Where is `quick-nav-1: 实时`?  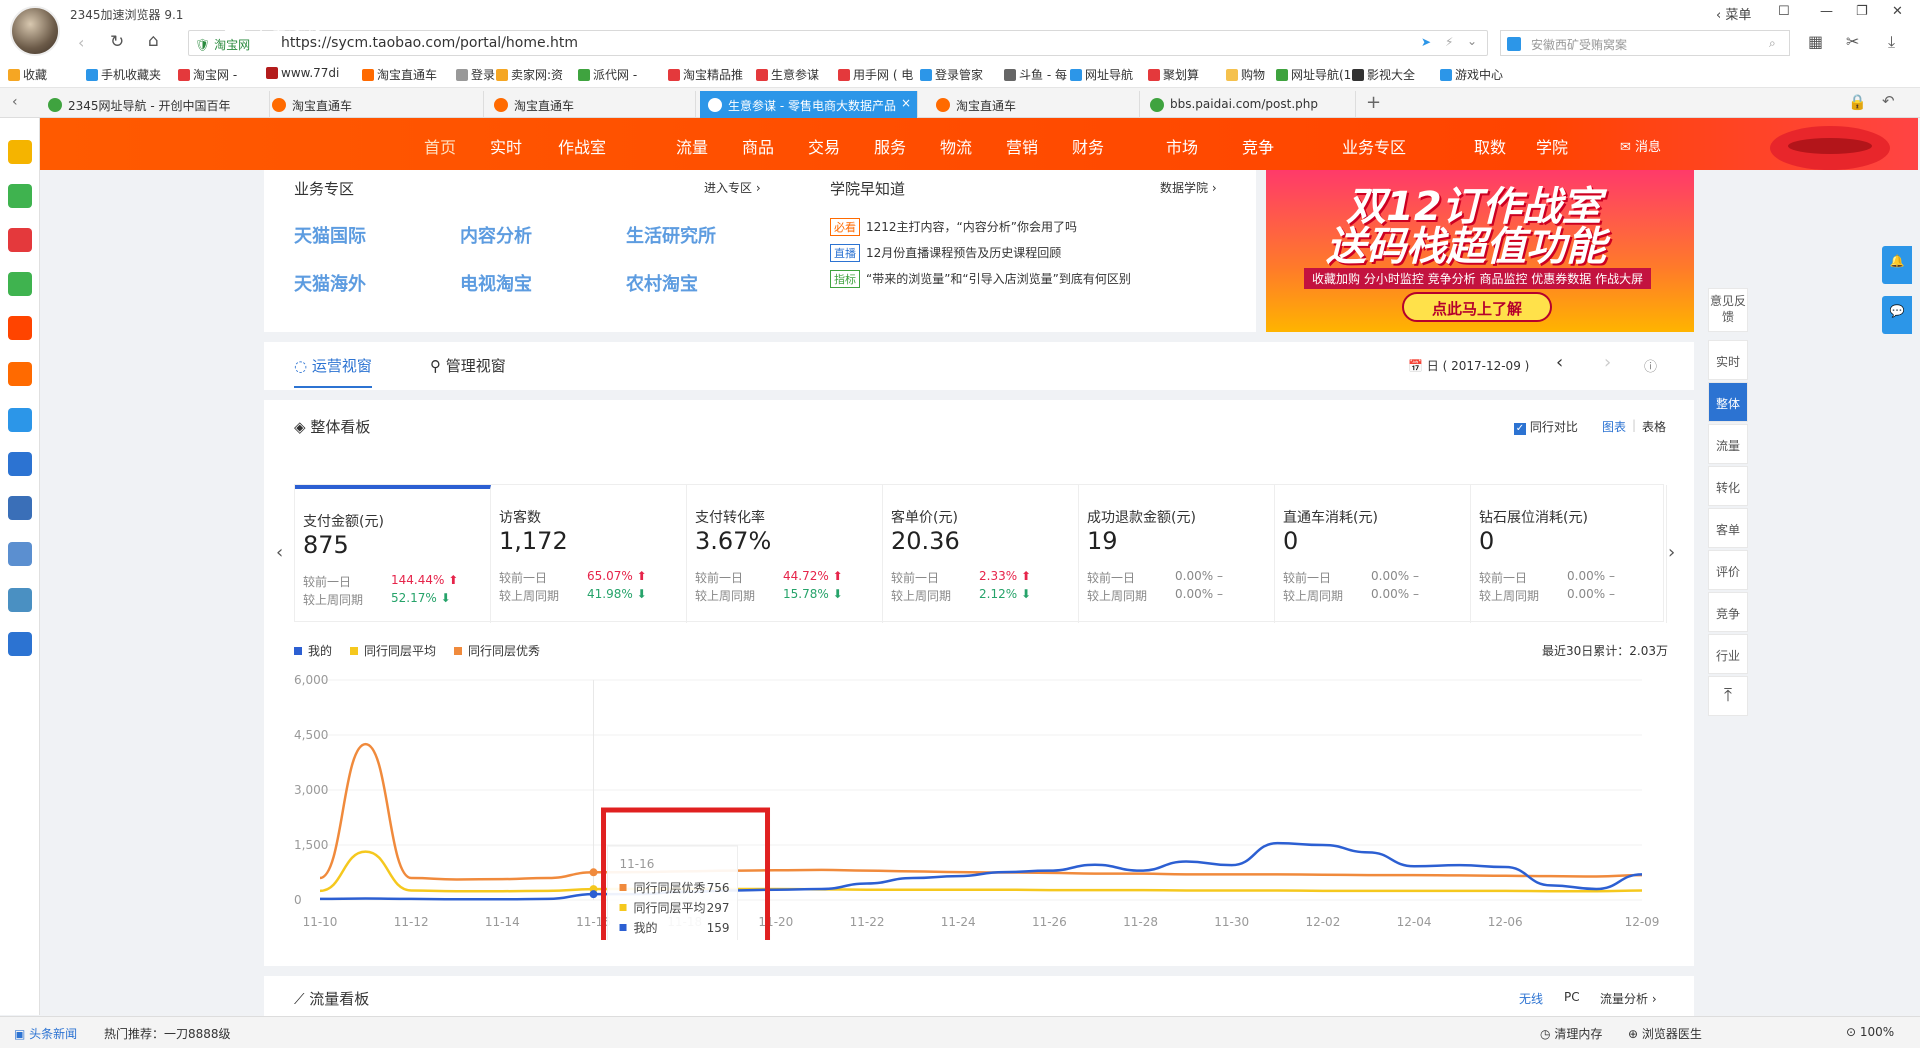 quick-nav-1: 实时 is located at coordinates (1728, 360).